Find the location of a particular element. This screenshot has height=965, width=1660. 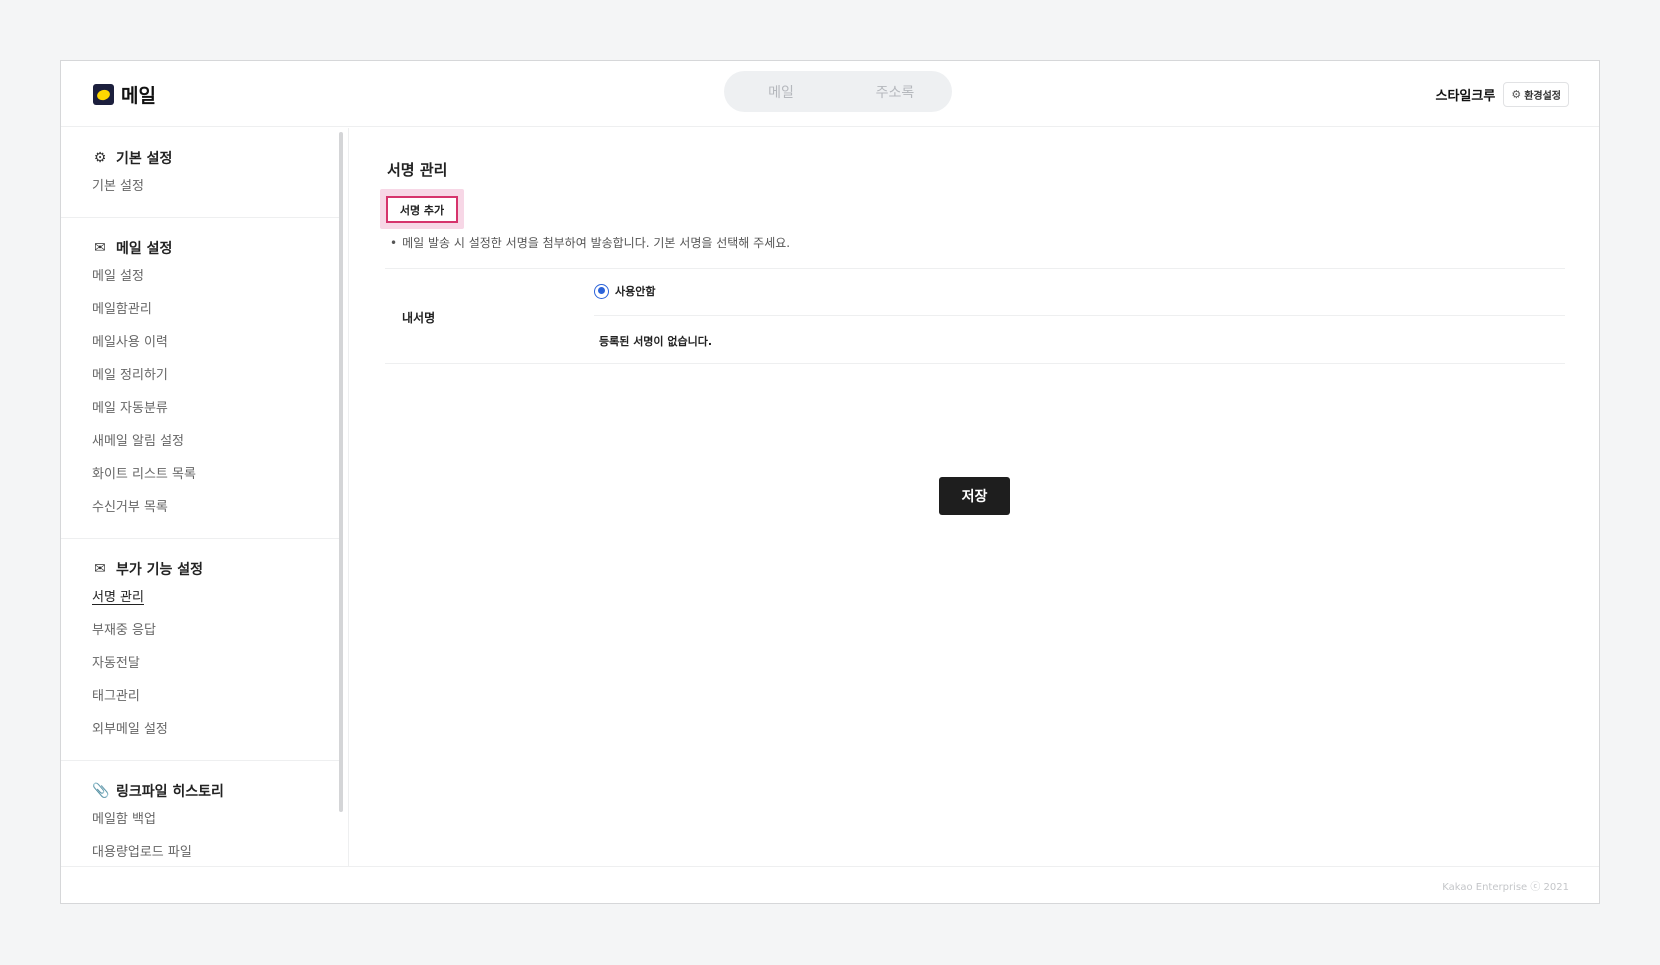

sidebar-section-basic: ⚙ 기본 설정 기본 설정 is located at coordinates (200, 173).